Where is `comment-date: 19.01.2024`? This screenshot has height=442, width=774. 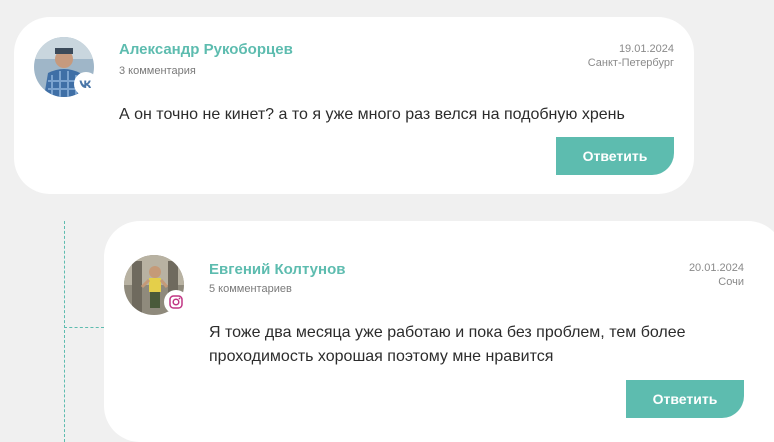 comment-date: 19.01.2024 is located at coordinates (646, 49).